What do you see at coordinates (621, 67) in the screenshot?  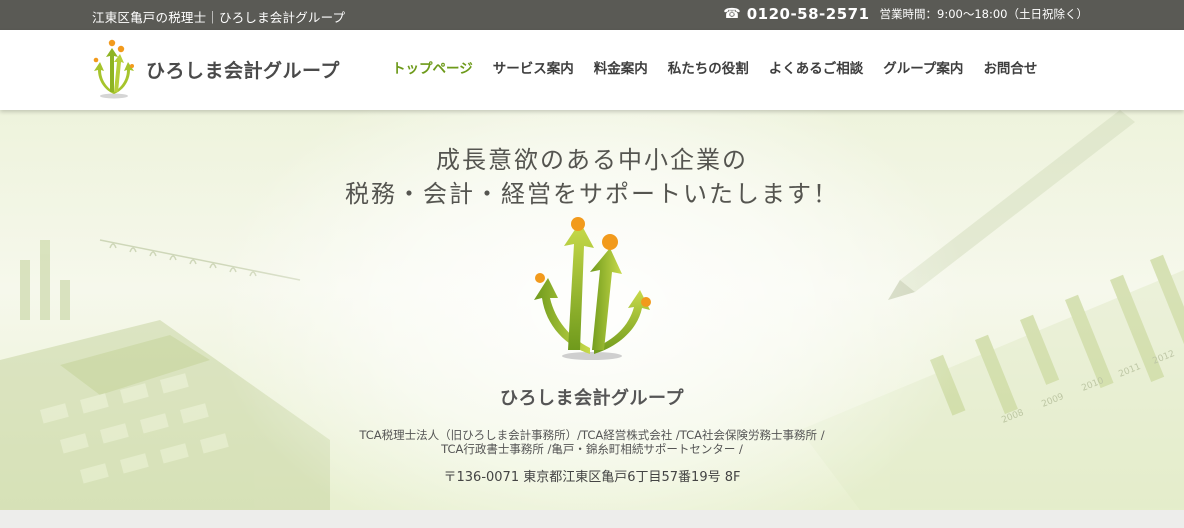 I see `nav-item-pricing: 料金案内` at bounding box center [621, 67].